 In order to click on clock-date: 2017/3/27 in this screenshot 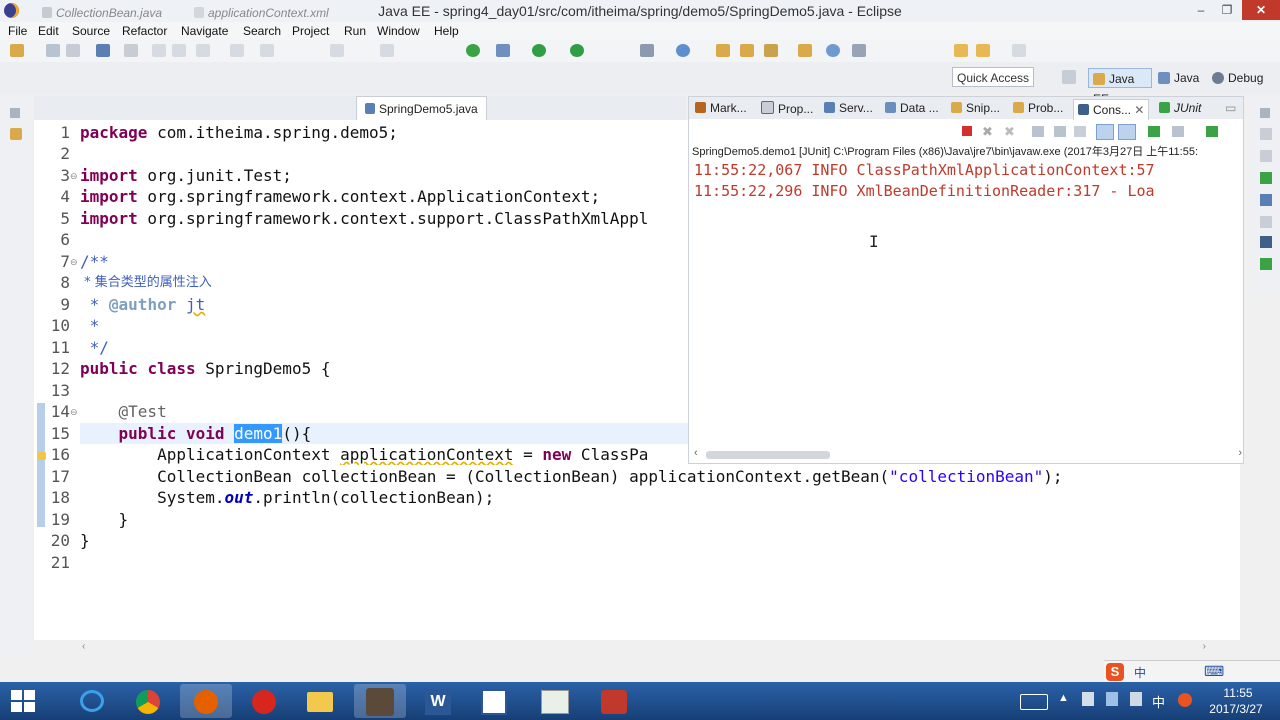, I will do `click(1236, 709)`.